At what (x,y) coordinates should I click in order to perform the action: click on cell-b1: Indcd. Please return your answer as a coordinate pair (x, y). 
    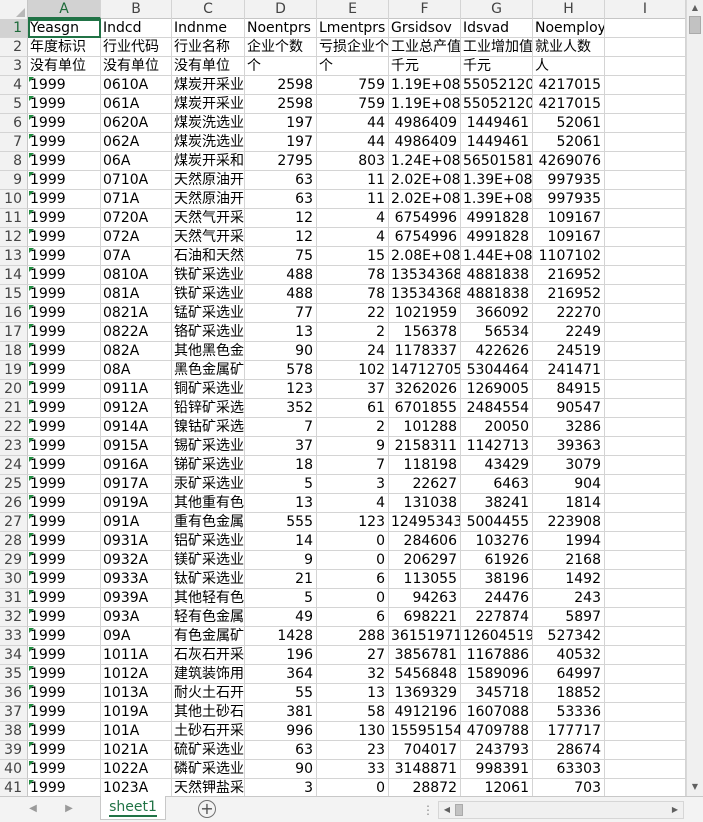
    Looking at the image, I should click on (136, 28).